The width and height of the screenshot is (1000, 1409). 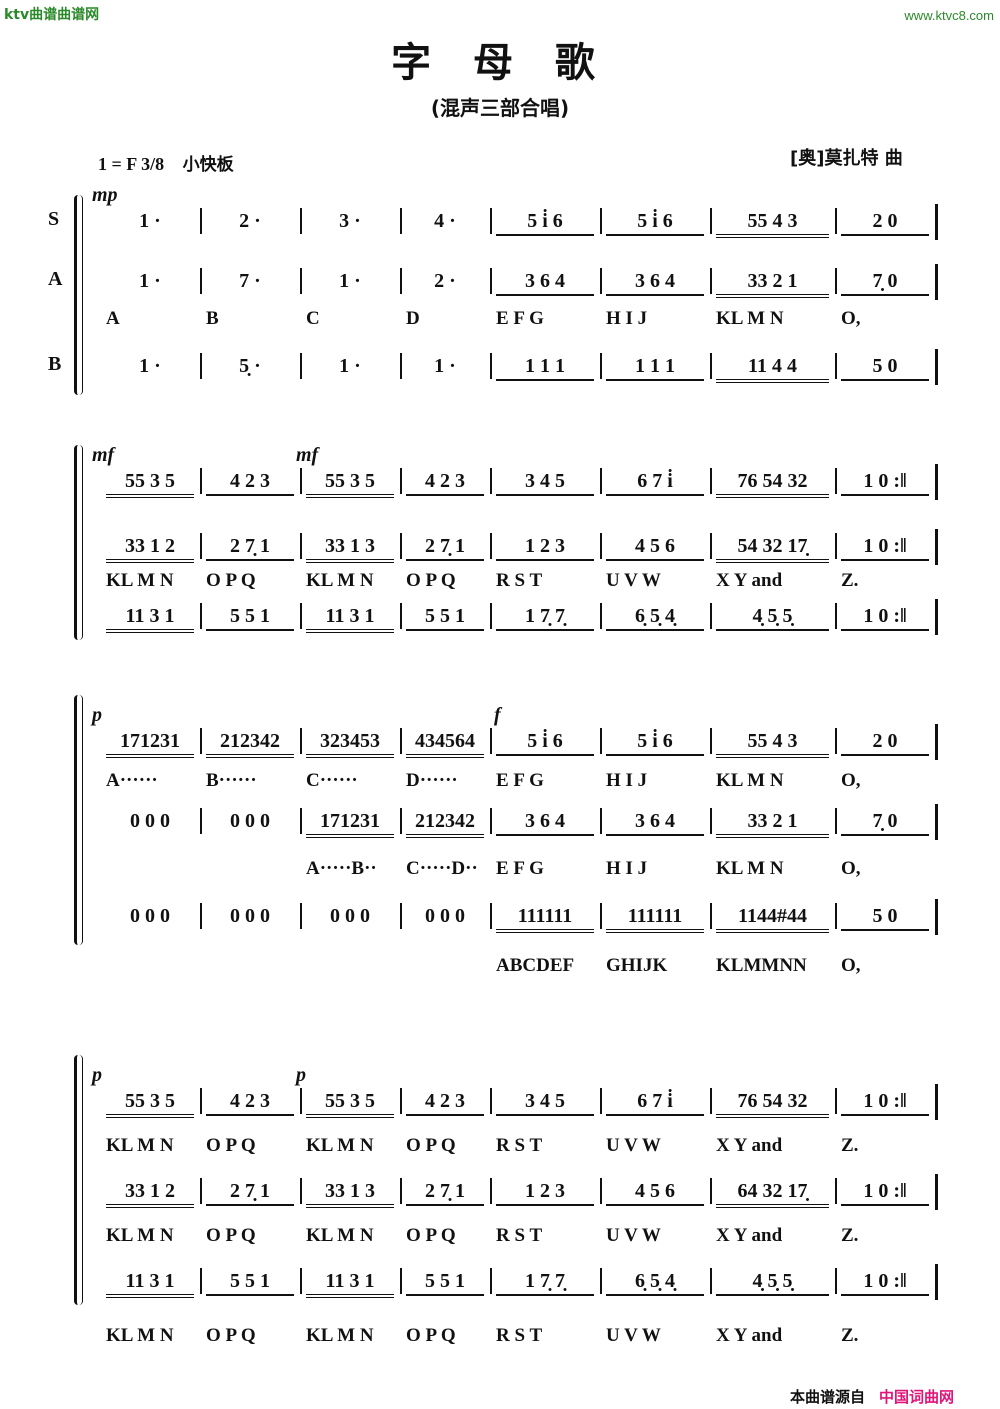 What do you see at coordinates (150, 744) in the screenshot?
I see `measure-notes: 171231` at bounding box center [150, 744].